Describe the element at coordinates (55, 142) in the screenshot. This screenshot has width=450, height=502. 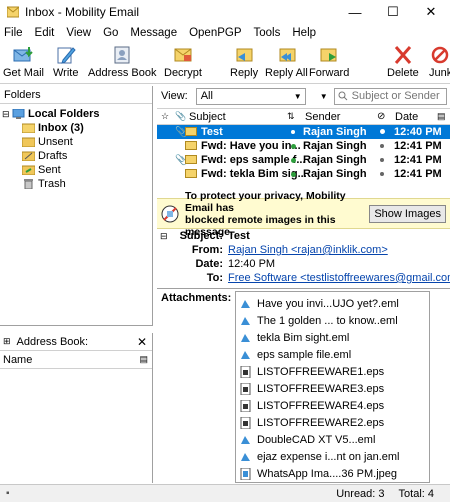
I see `folder-label: Unsent` at that location.